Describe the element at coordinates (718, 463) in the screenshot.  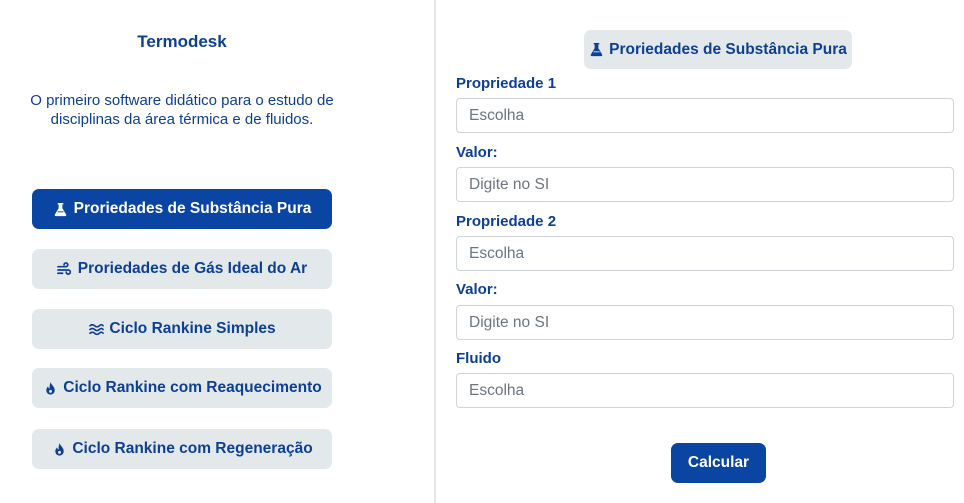
I see `calcular-button: Calcular` at that location.